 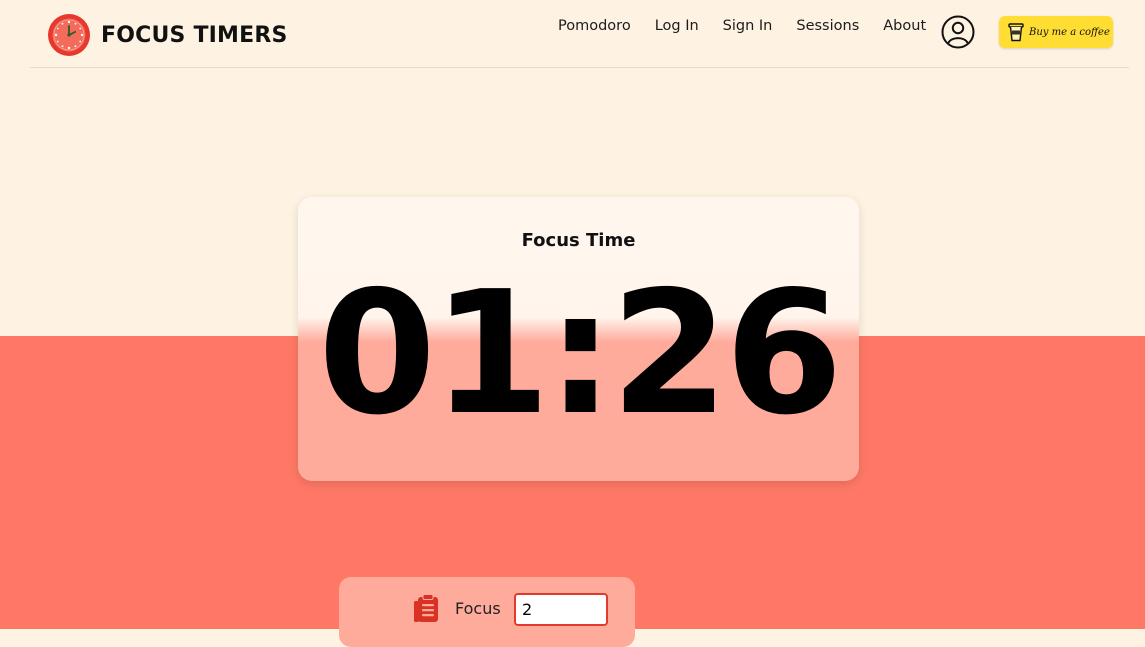 What do you see at coordinates (561, 609) in the screenshot?
I see `focus-number-input` at bounding box center [561, 609].